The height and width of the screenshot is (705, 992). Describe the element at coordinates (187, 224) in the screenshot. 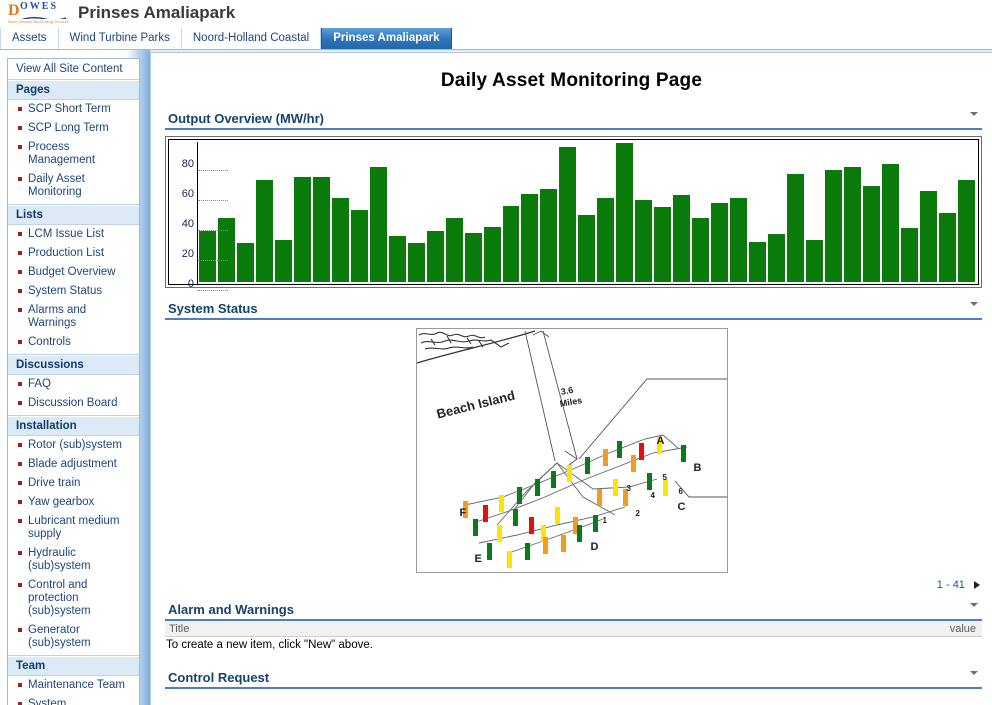

I see `chart-y-tick-label: 40` at that location.